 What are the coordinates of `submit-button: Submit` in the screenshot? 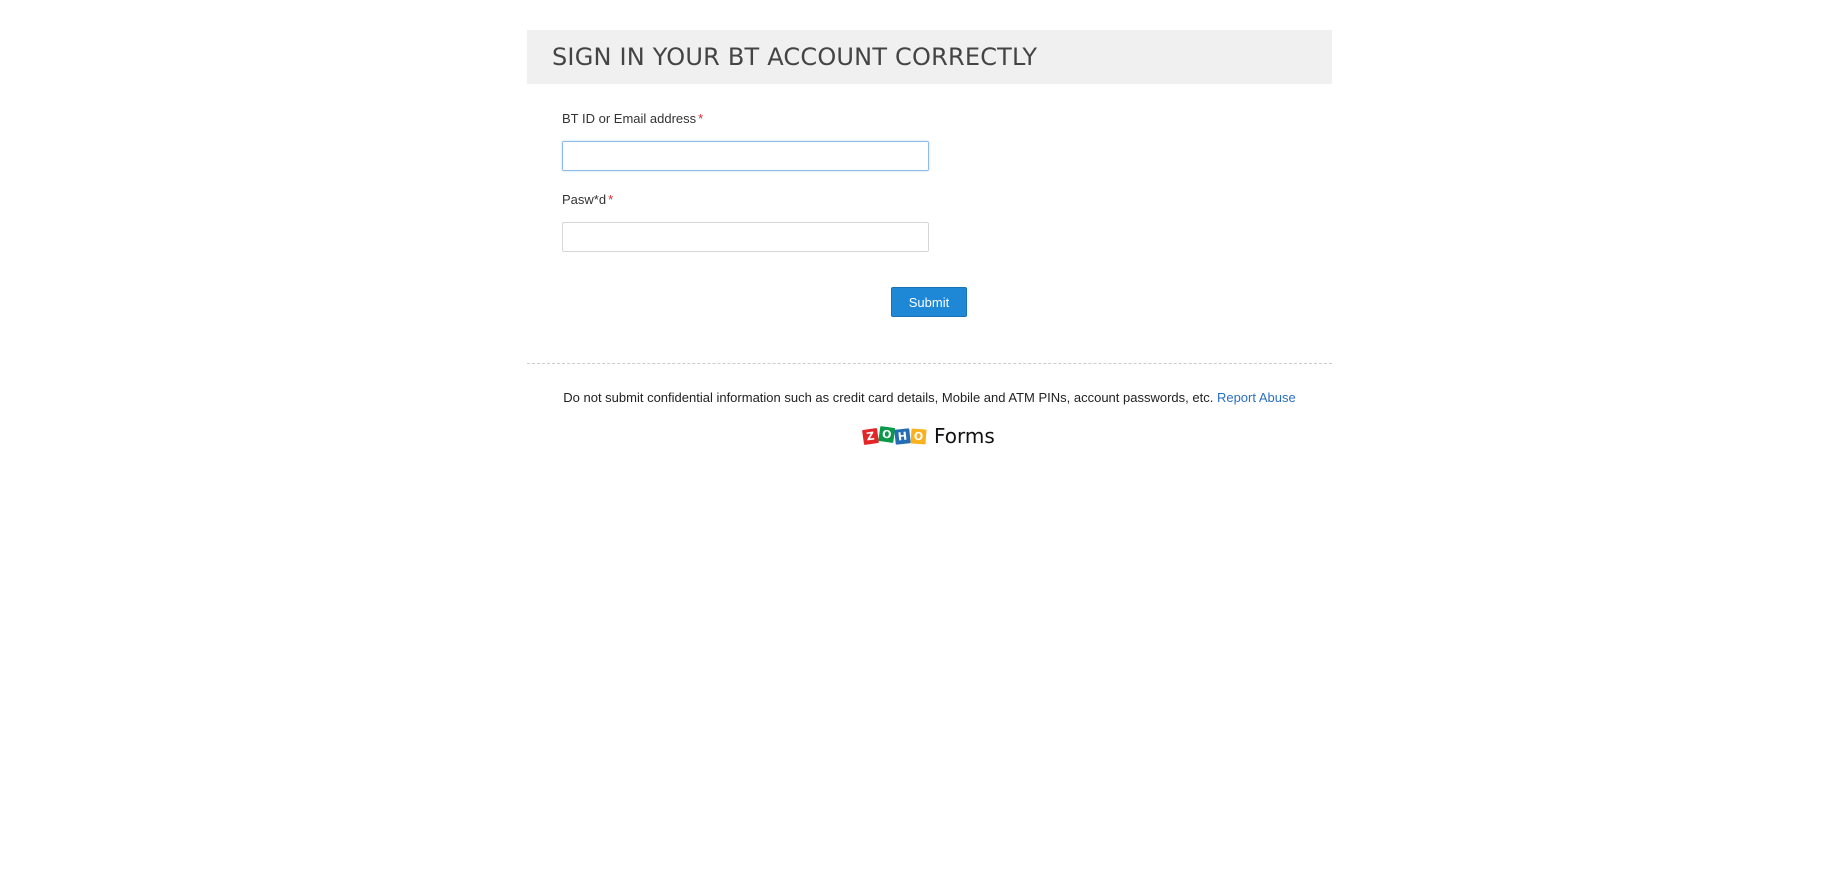 It's located at (929, 302).